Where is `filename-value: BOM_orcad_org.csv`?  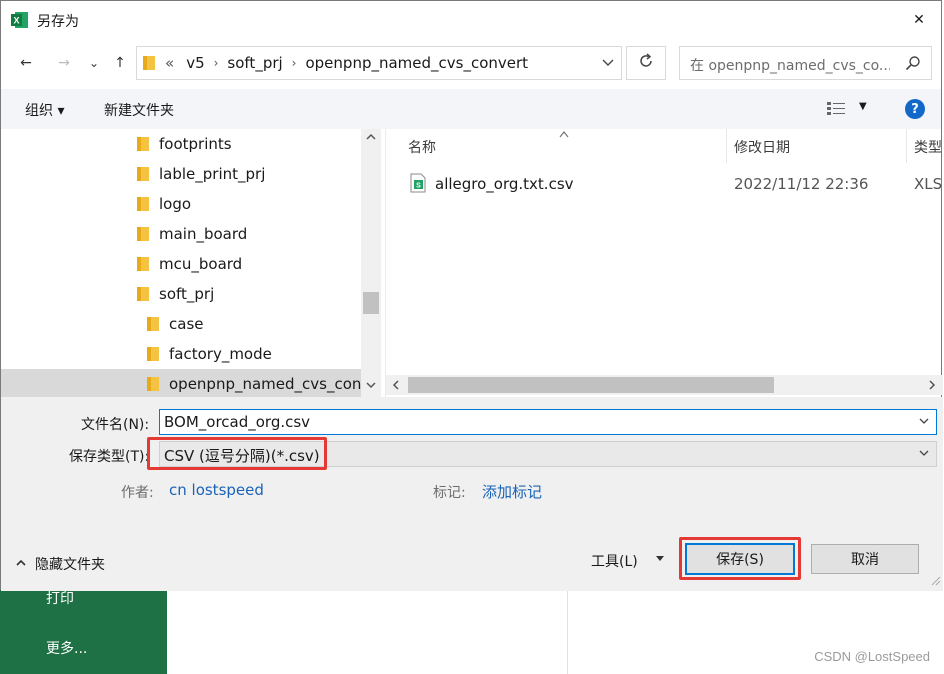
filename-value: BOM_orcad_org.csv is located at coordinates (237, 422).